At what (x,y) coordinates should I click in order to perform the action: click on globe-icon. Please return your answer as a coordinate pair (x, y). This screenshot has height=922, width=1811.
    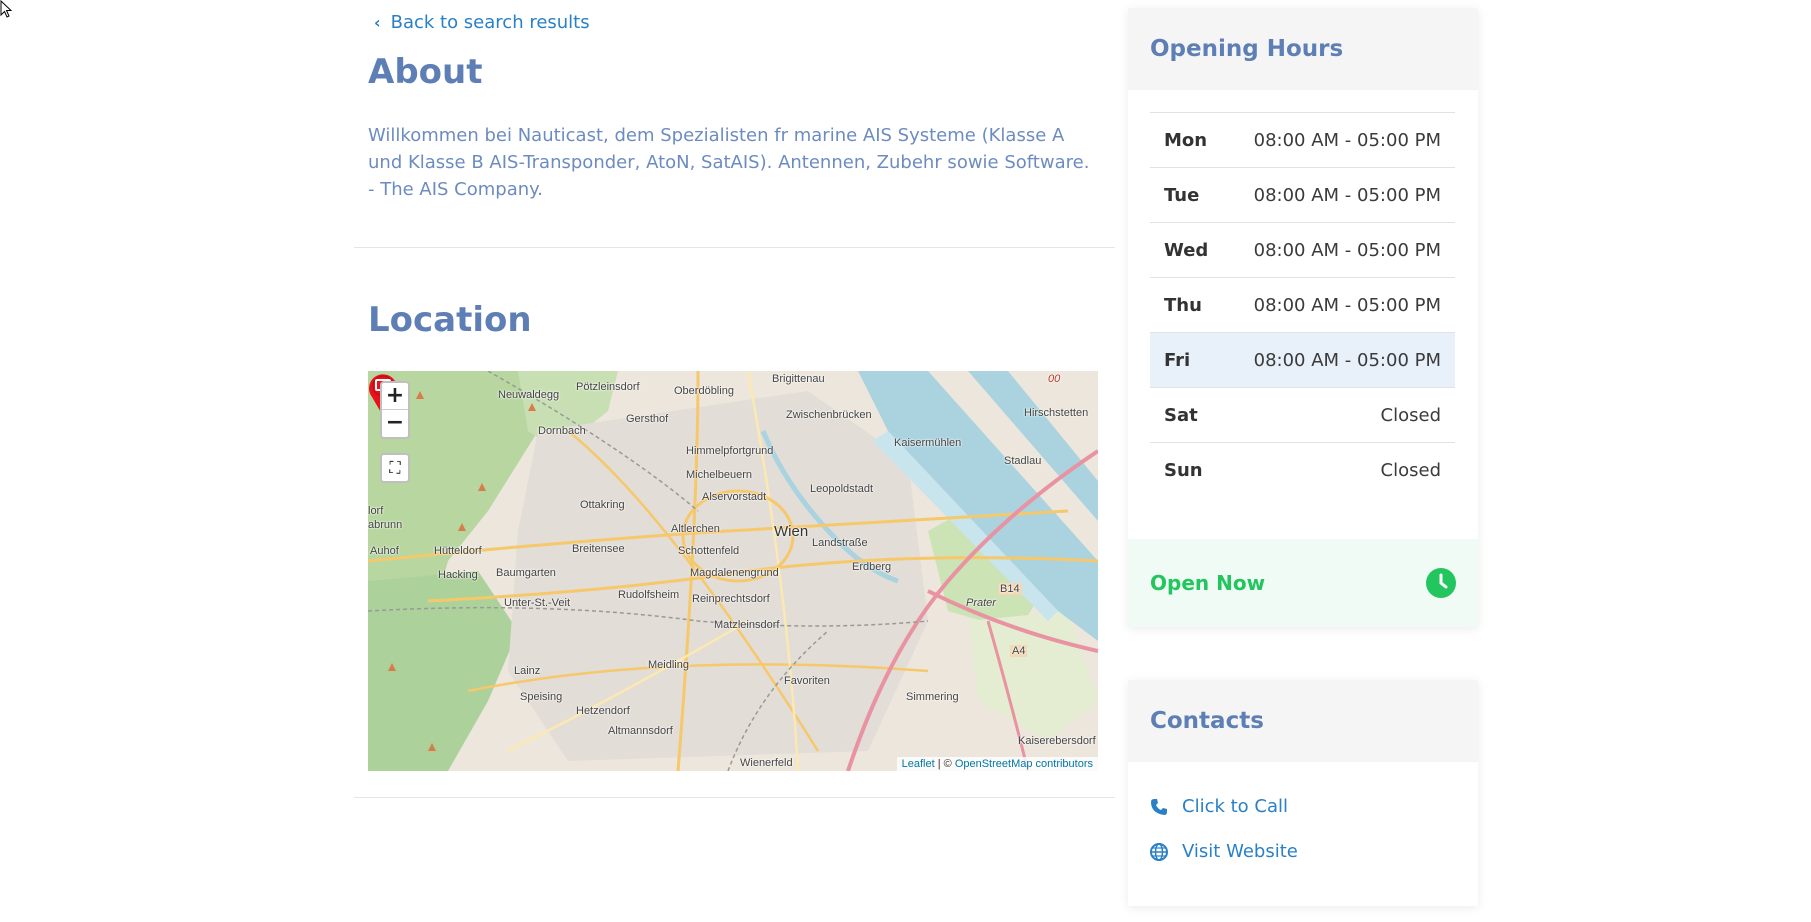
    Looking at the image, I should click on (1159, 851).